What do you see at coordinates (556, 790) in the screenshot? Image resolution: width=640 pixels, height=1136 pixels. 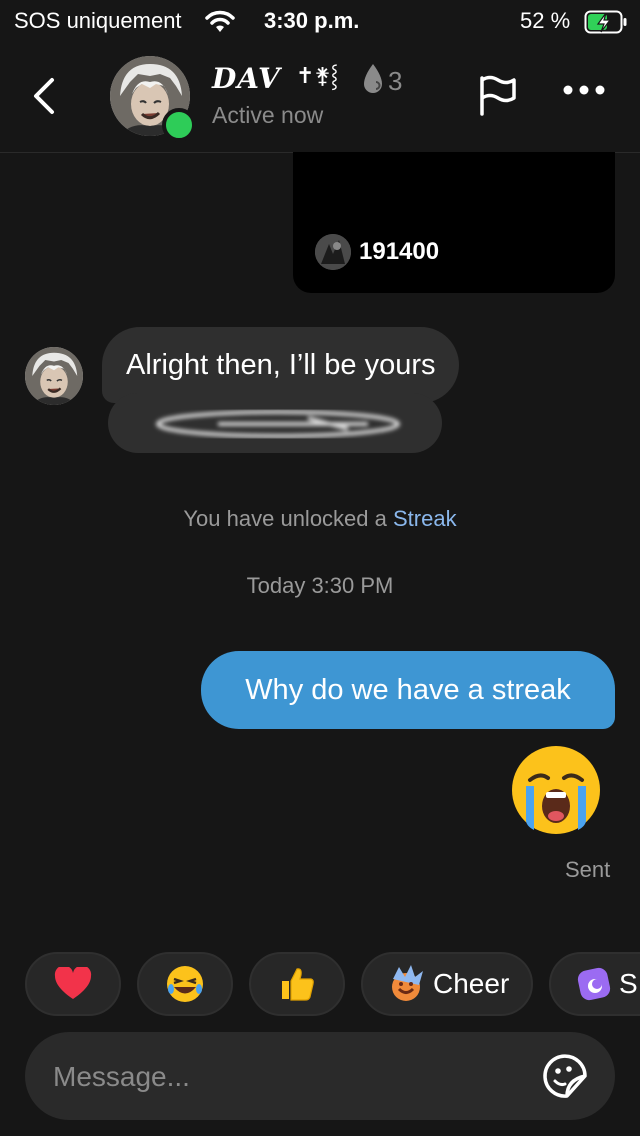 I see `loudly-crying-face-icon` at bounding box center [556, 790].